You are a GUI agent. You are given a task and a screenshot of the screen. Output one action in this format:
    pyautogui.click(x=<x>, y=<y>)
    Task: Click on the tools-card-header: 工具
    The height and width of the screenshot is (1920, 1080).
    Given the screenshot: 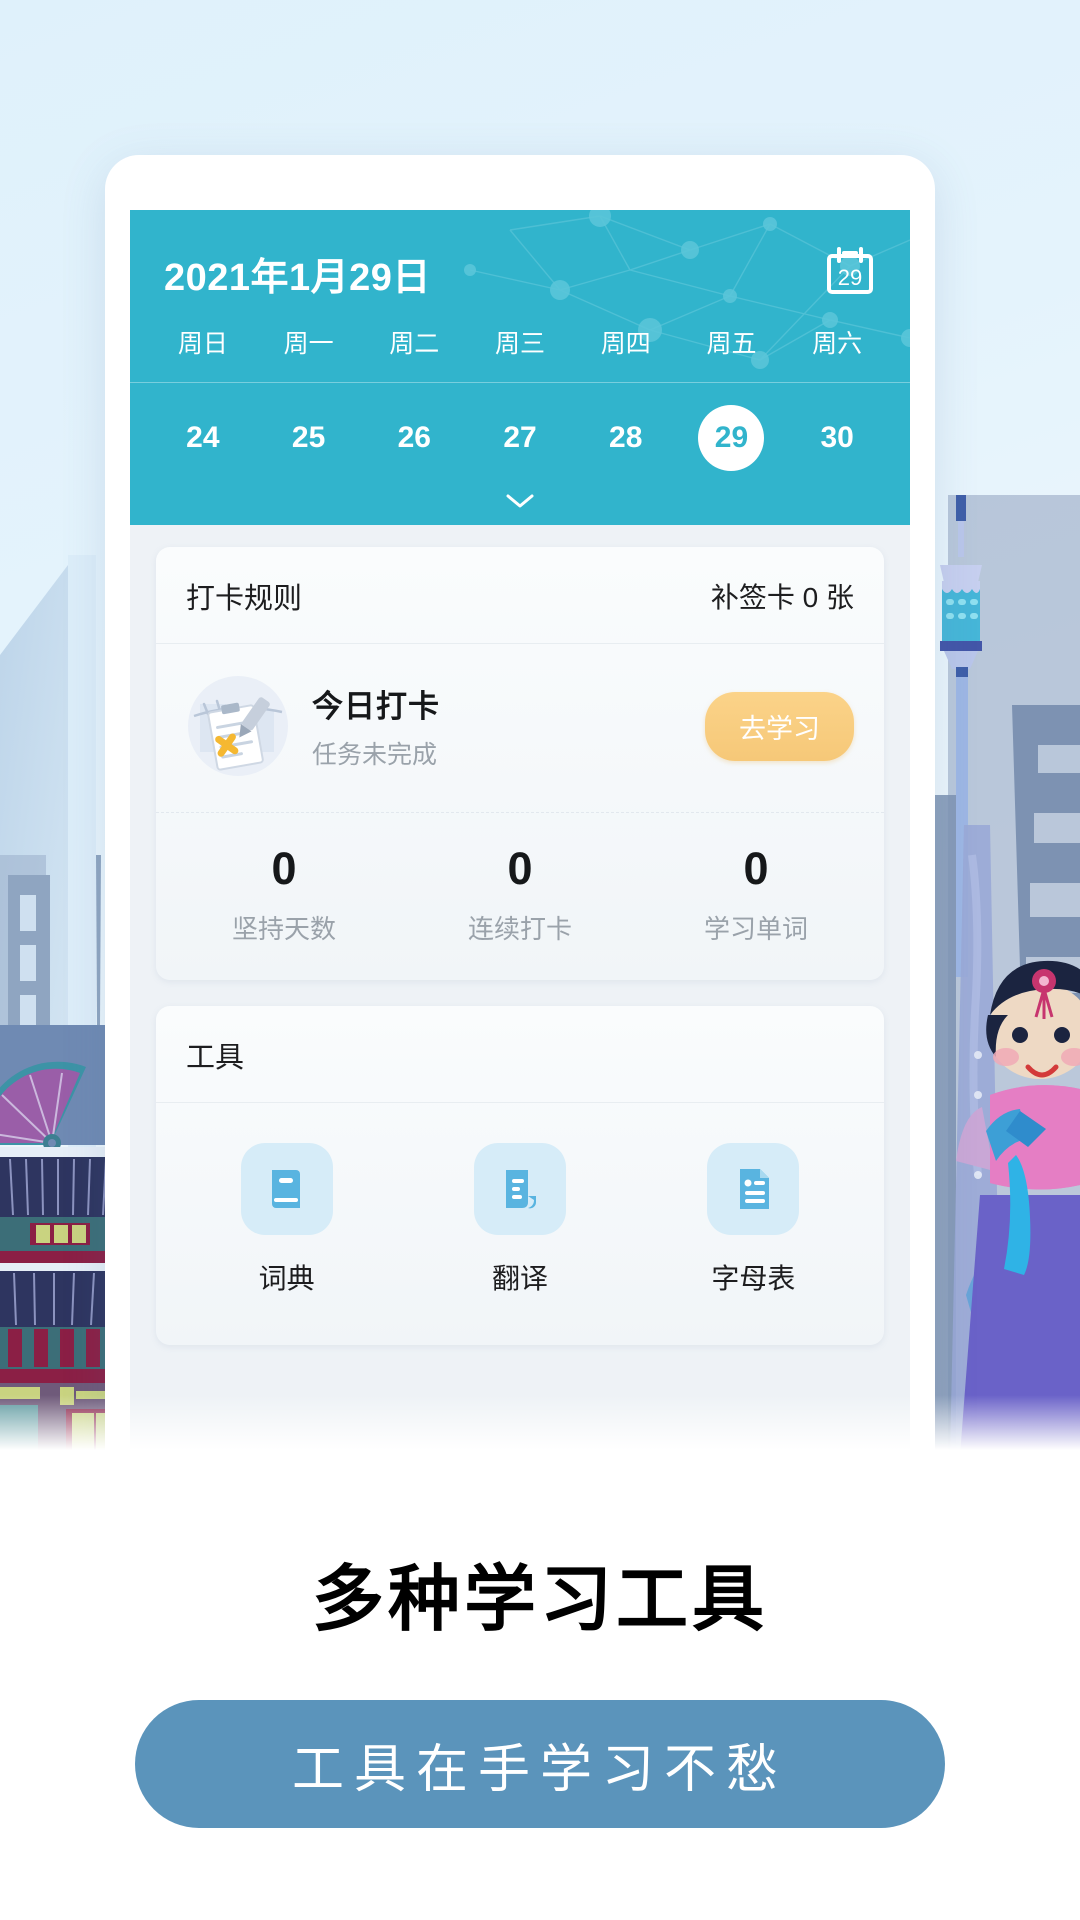 What is the action you would take?
    pyautogui.click(x=520, y=1054)
    